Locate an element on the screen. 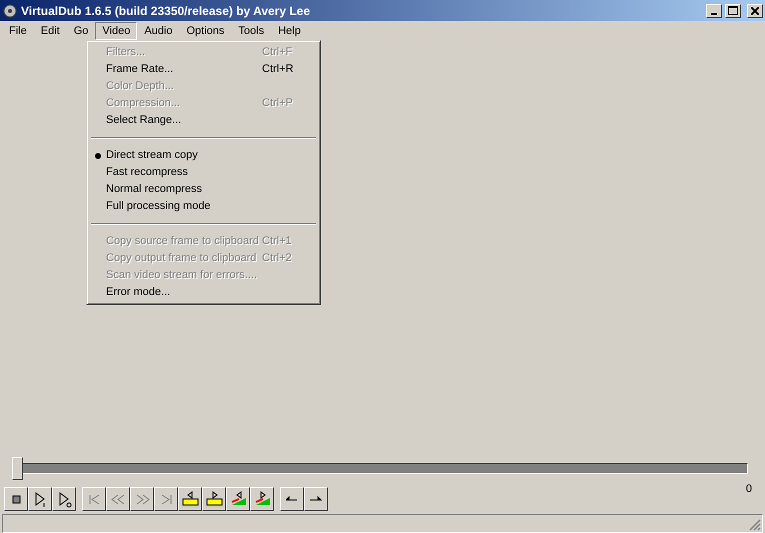  maximize-icon is located at coordinates (733, 10).